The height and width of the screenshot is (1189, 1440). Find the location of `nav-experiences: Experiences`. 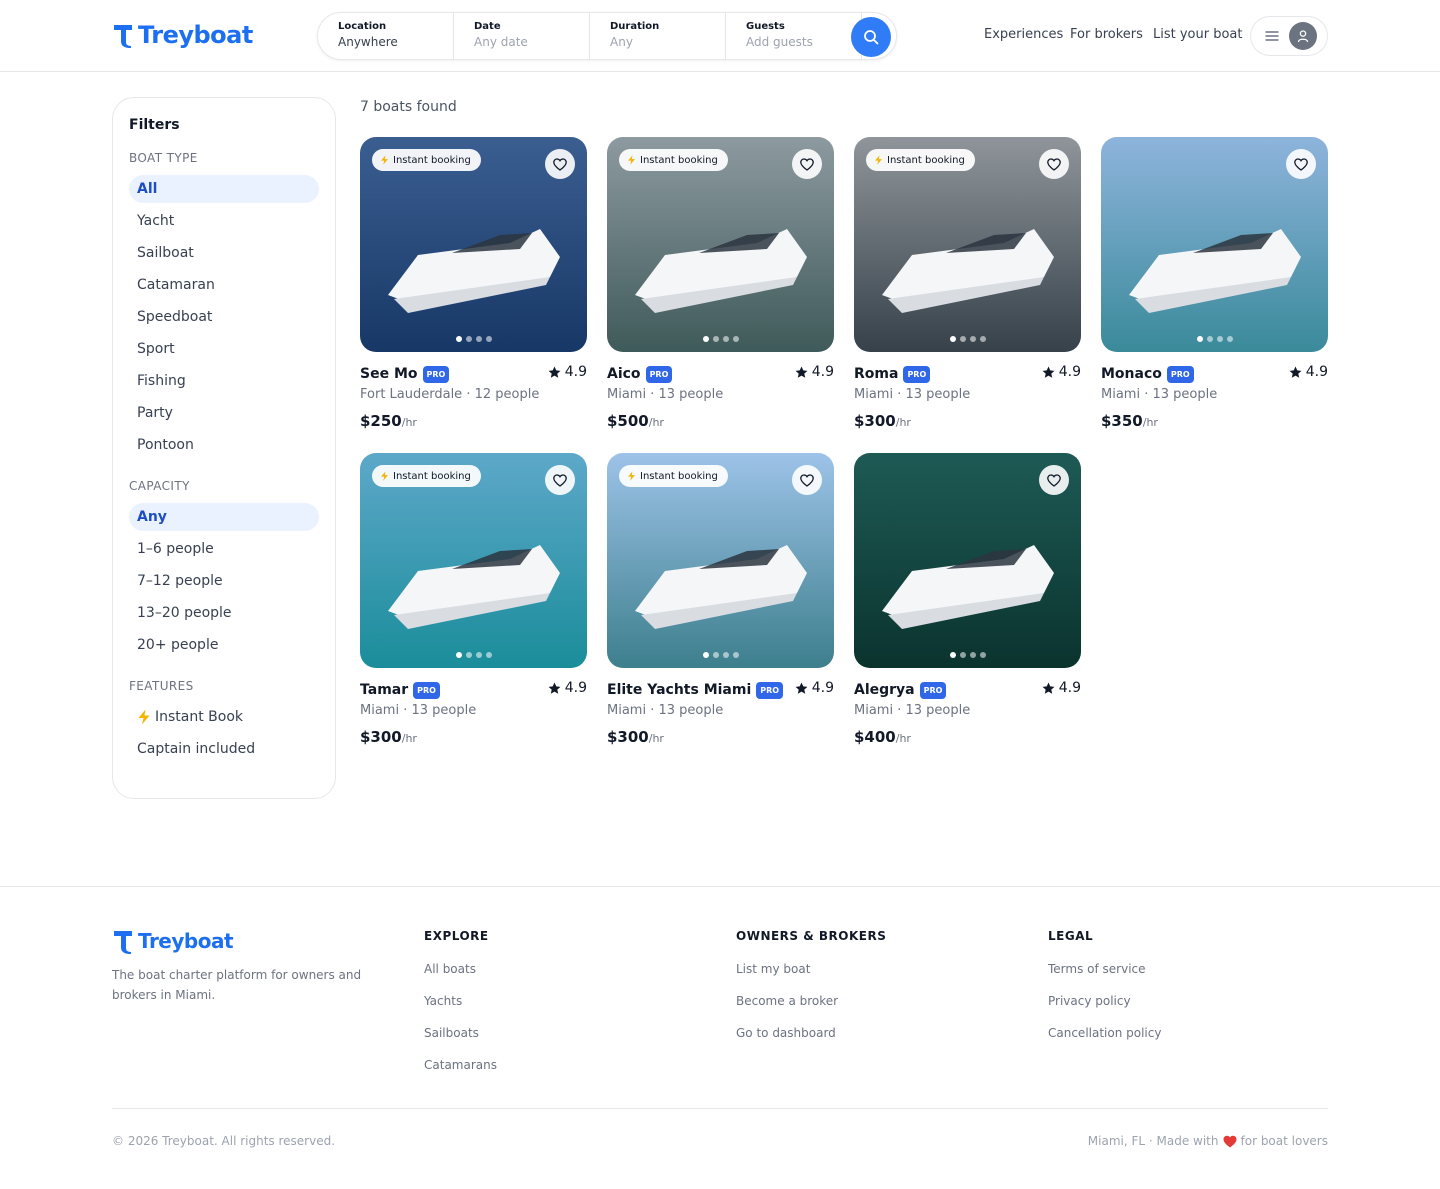

nav-experiences: Experiences is located at coordinates (1023, 34).